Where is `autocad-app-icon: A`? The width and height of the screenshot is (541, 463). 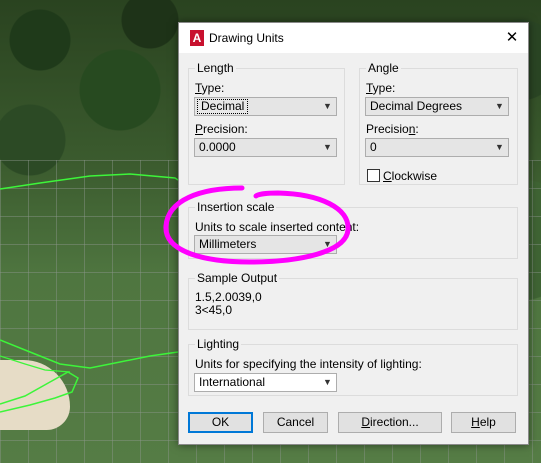
autocad-app-icon: A is located at coordinates (197, 38).